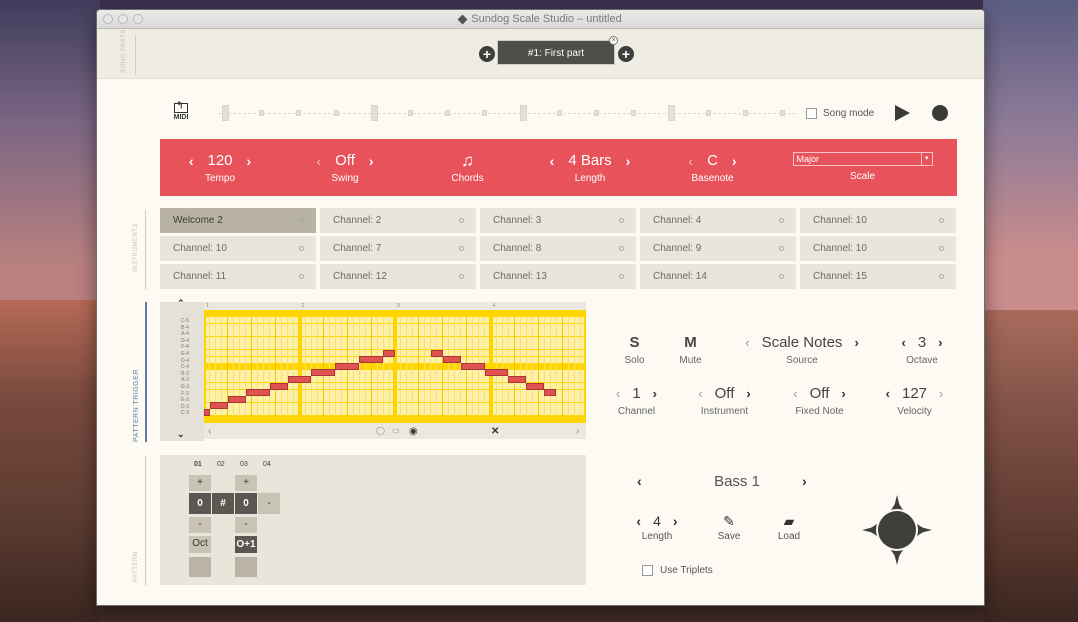 This screenshot has width=1078, height=622. What do you see at coordinates (185, 347) in the screenshot?
I see `piano-key-label: F-4` at bounding box center [185, 347].